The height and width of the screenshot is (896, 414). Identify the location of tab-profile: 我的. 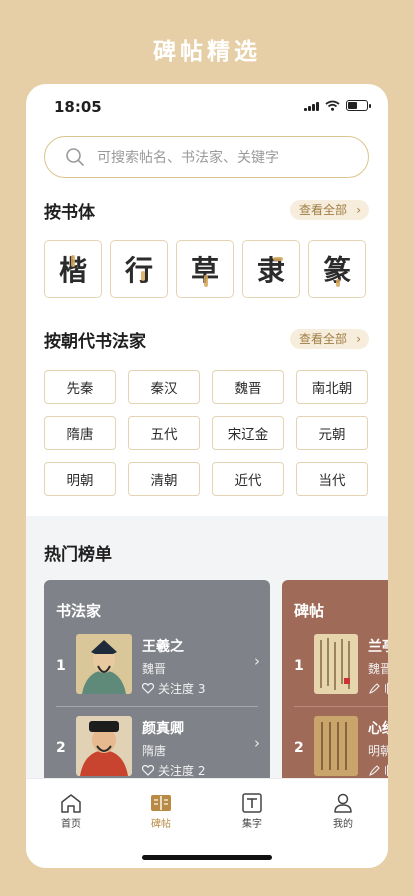
(343, 811).